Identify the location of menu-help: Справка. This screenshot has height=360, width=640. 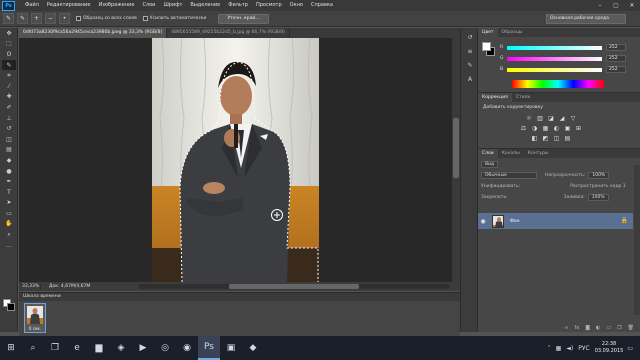
(322, 5).